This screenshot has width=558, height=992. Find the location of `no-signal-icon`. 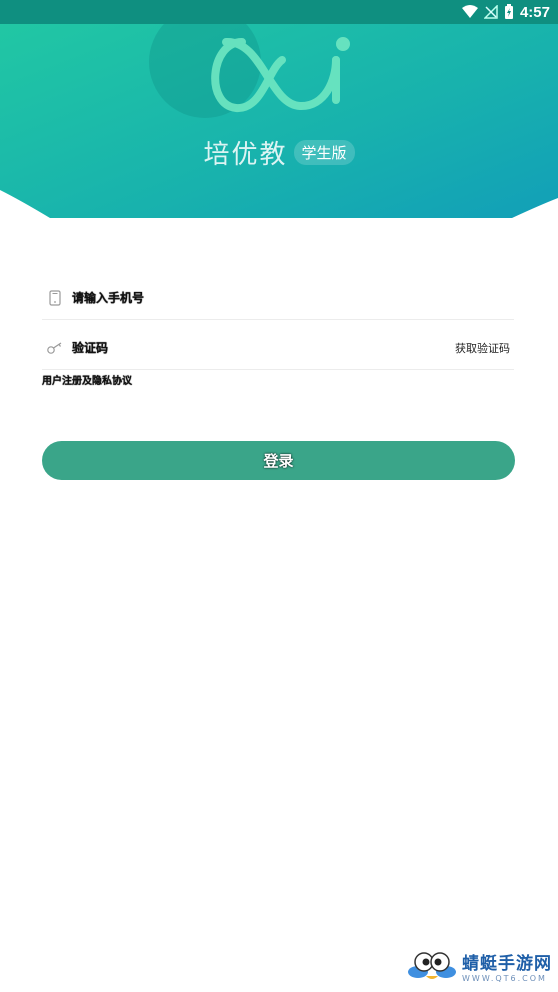

no-signal-icon is located at coordinates (490, 12).